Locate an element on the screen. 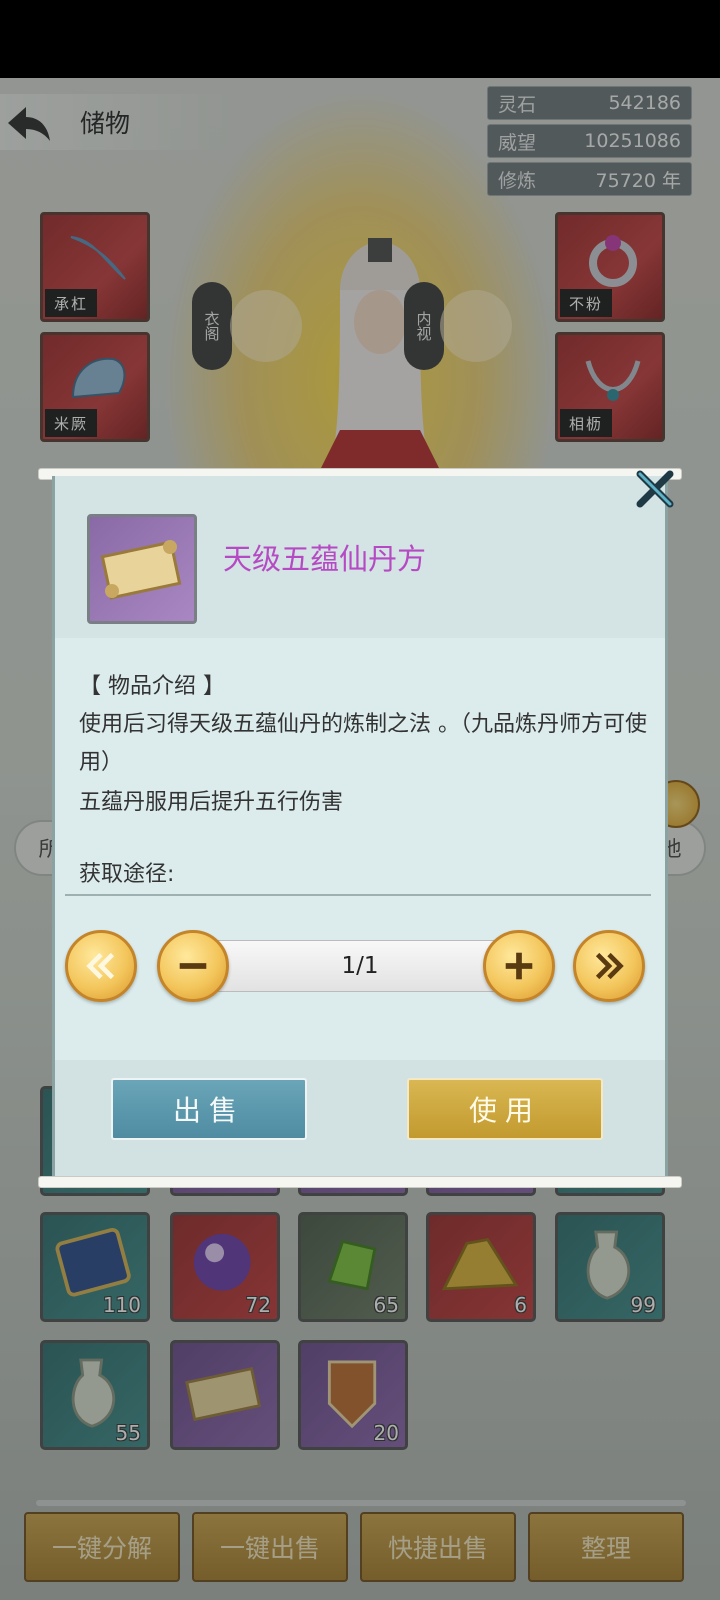 This screenshot has width=720, height=1600. item-name: 天级五蕴仙丹方 is located at coordinates (325, 559).